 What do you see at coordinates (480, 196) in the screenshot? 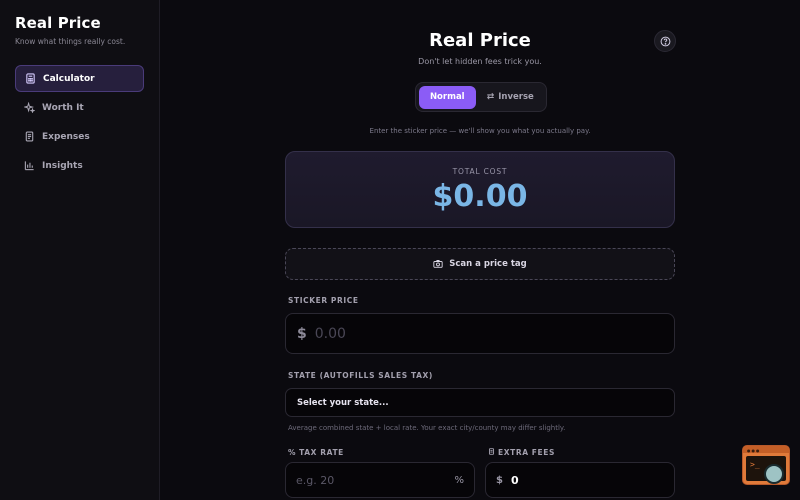
I see `total-cost-value: $0.00` at bounding box center [480, 196].